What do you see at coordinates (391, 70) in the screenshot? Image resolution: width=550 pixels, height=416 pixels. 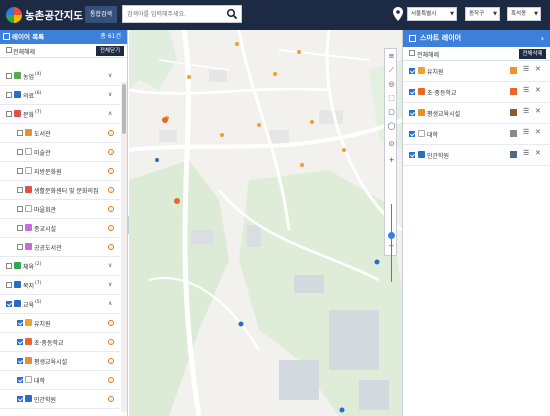 I see `ruler-icon: ⟋` at bounding box center [391, 70].